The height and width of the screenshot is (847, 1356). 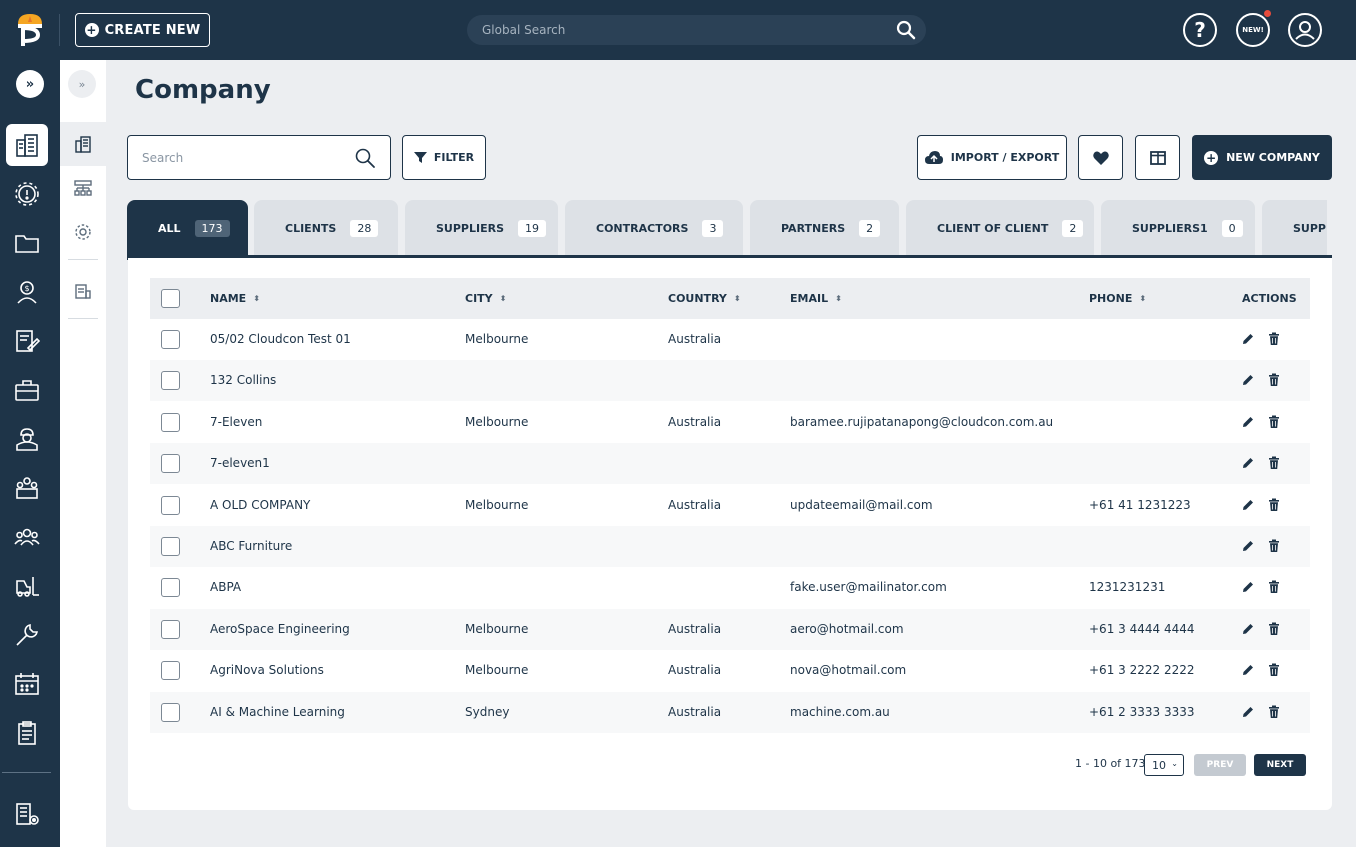 What do you see at coordinates (83, 232) in the screenshot?
I see `subnav-item-settings` at bounding box center [83, 232].